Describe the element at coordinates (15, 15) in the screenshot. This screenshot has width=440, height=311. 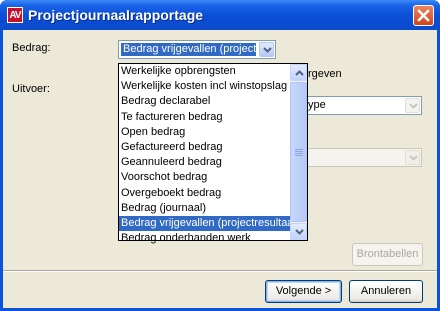
I see `app-logo-icon: AV` at that location.